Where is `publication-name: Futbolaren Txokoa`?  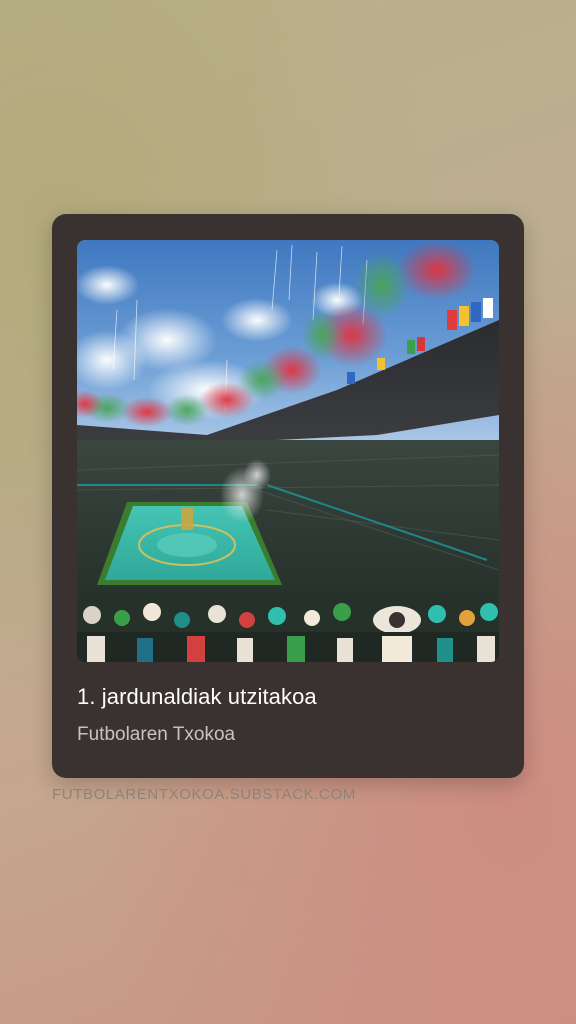
publication-name: Futbolaren Txokoa is located at coordinates (156, 734).